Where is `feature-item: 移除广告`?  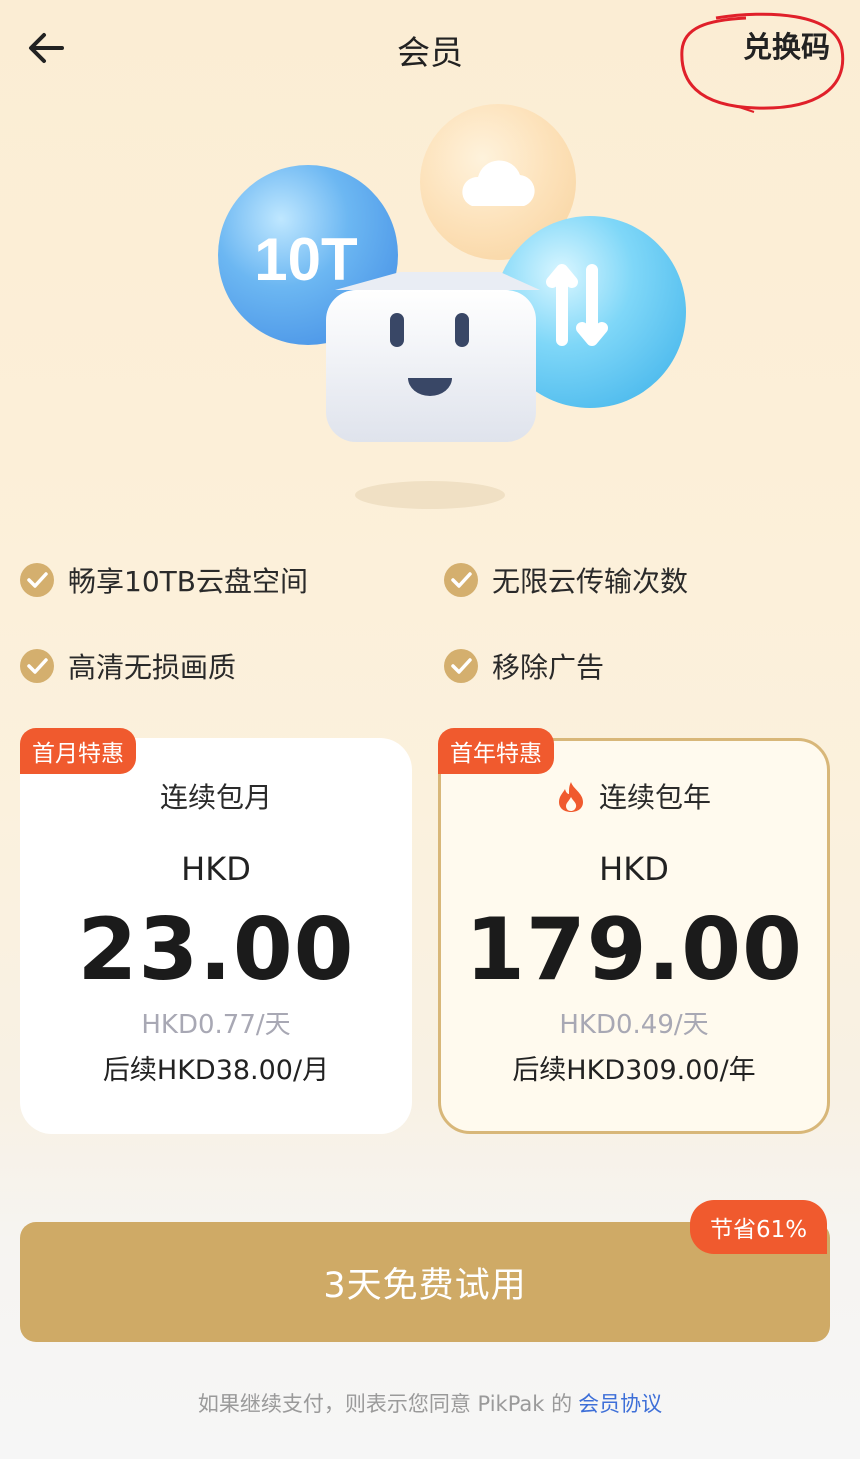
feature-item: 移除广告 is located at coordinates (524, 666).